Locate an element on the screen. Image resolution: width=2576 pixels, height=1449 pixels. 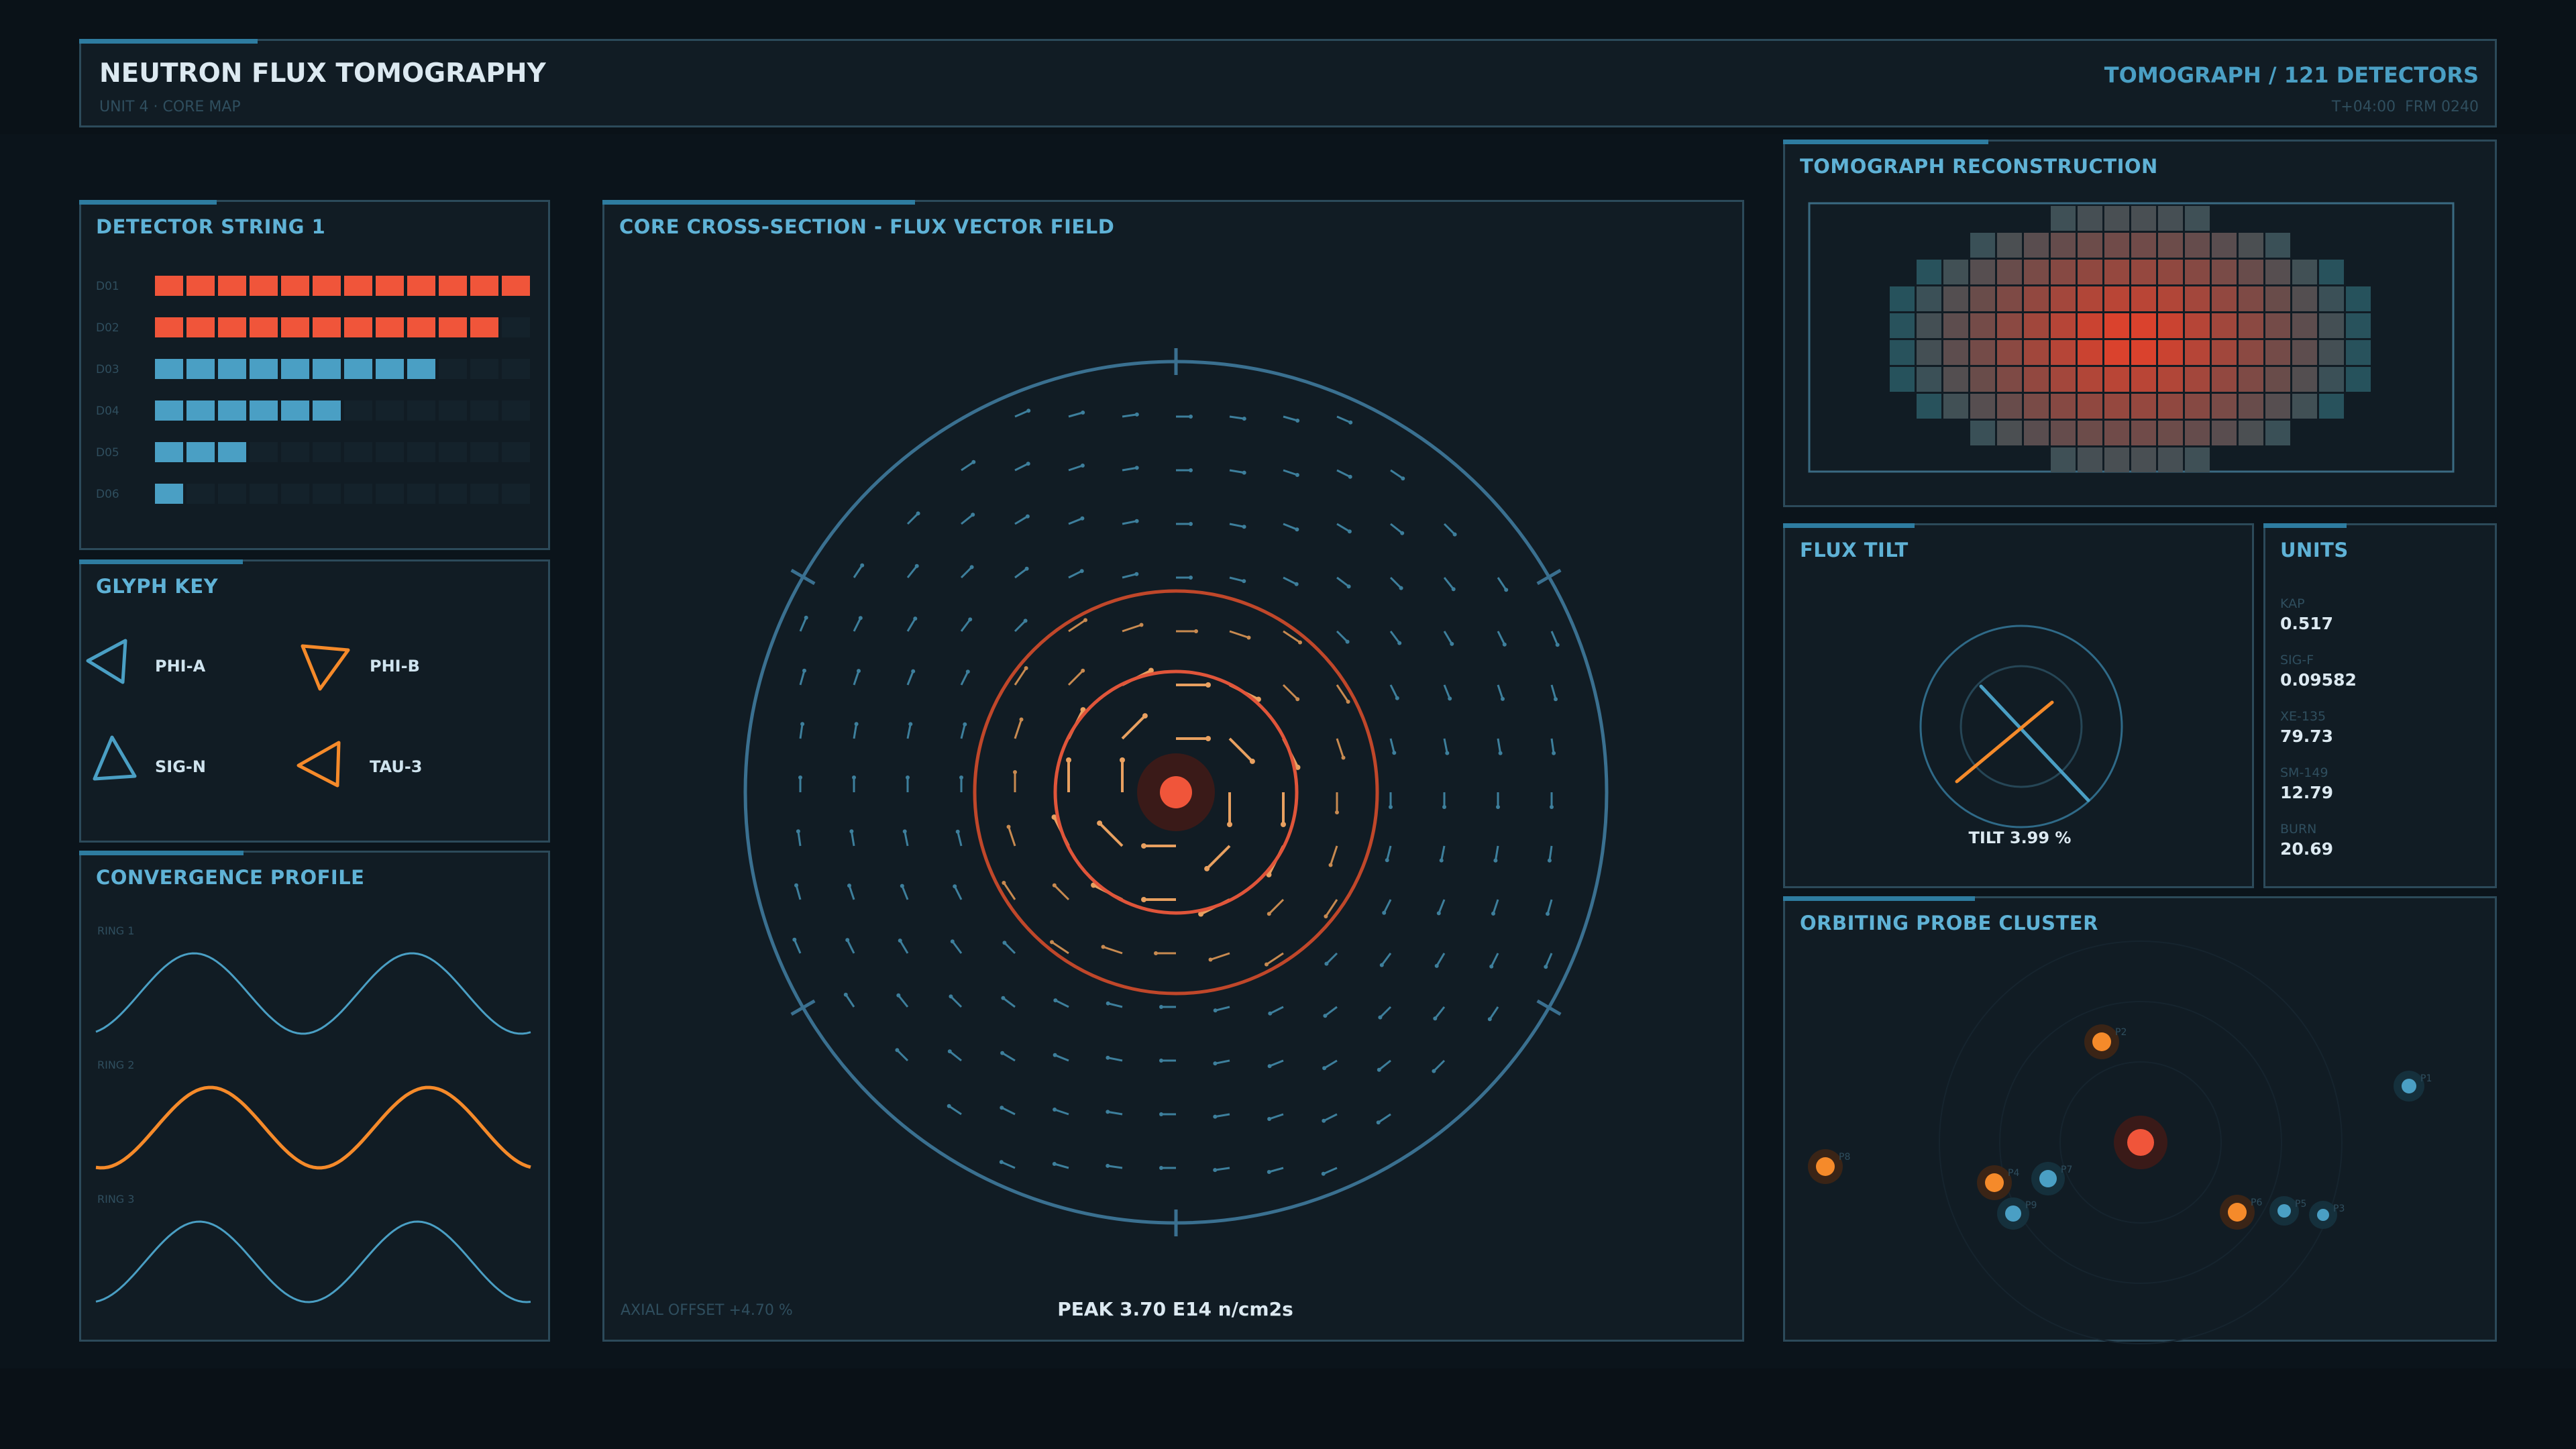
unit-key: BURN is located at coordinates (2298, 829).